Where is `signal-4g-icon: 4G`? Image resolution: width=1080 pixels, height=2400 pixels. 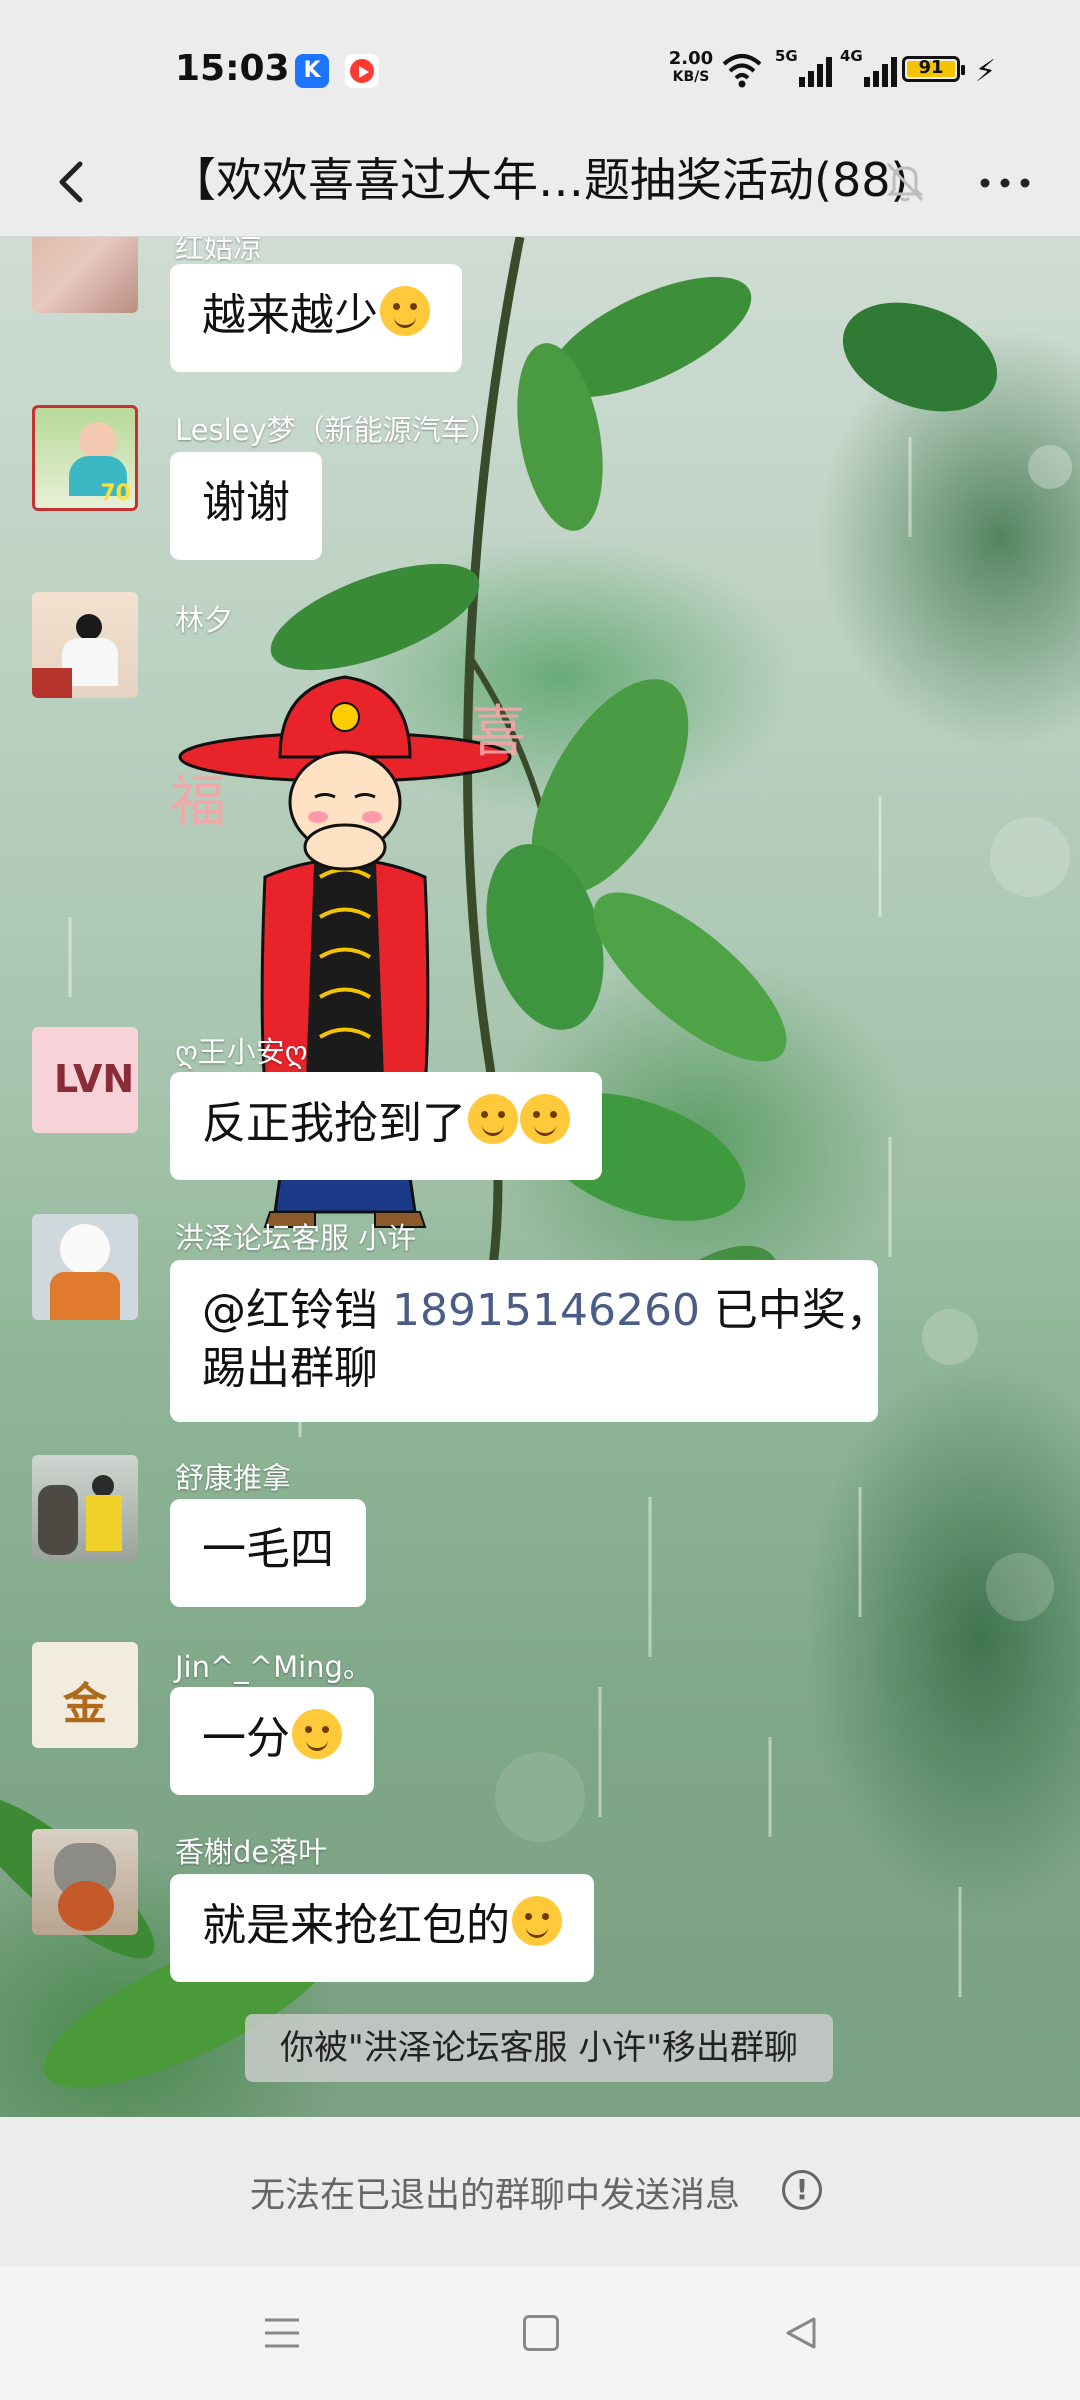 signal-4g-icon: 4G is located at coordinates (870, 67).